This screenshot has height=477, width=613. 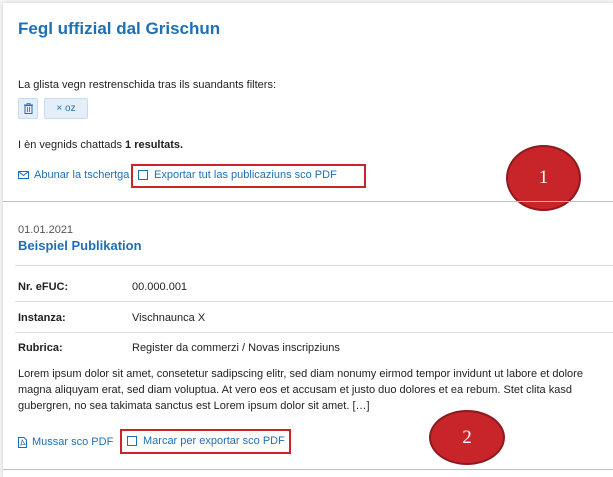 I want to click on filter-chip-label: × oz, so click(x=66, y=108).